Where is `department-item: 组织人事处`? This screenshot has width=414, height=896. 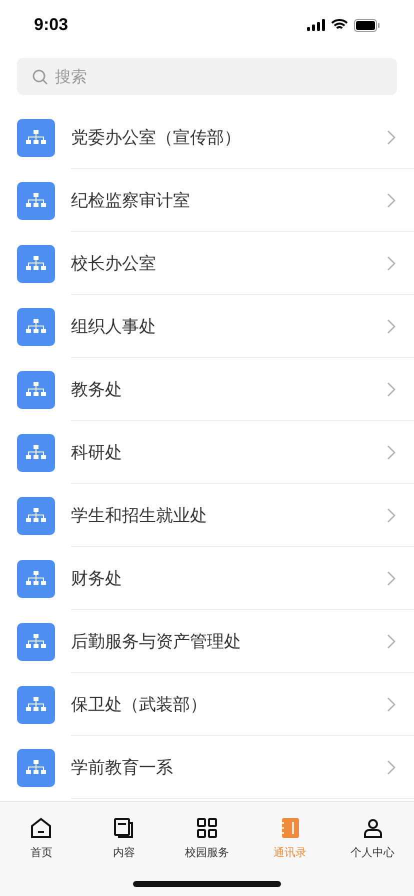
department-item: 组织人事处 is located at coordinates (207, 326).